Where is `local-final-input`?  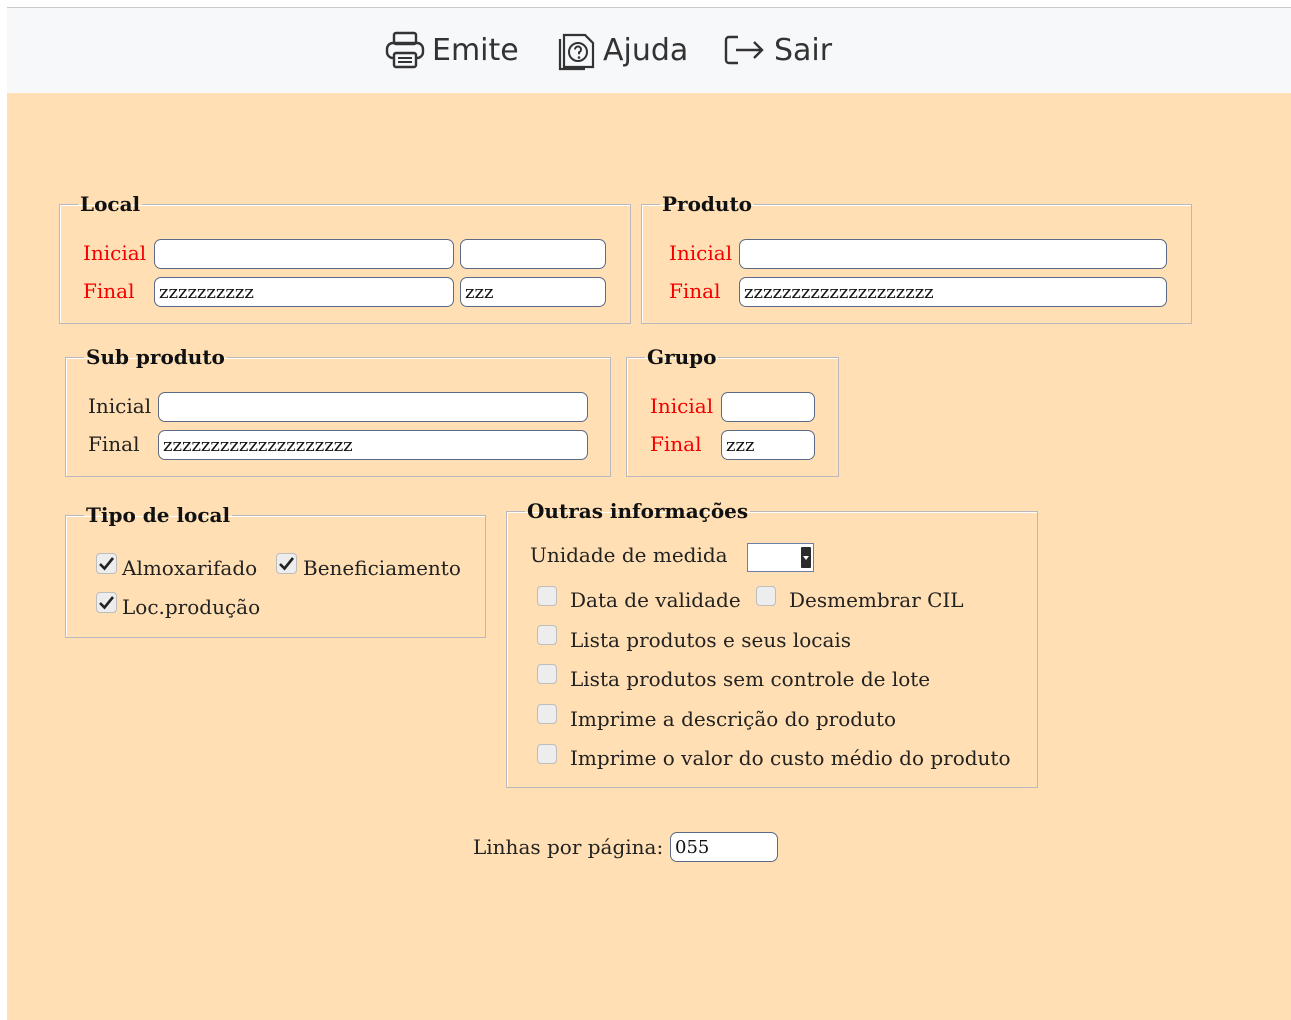
local-final-input is located at coordinates (304, 292).